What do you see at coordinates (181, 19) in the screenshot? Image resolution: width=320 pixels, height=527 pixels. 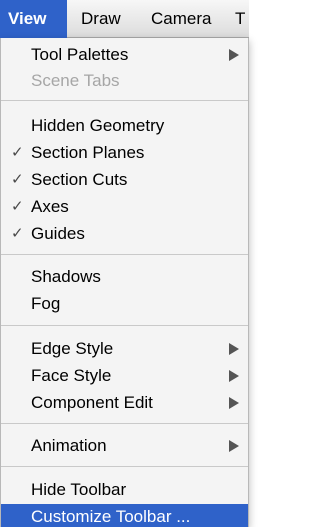 I see `menu-camera: Camera` at bounding box center [181, 19].